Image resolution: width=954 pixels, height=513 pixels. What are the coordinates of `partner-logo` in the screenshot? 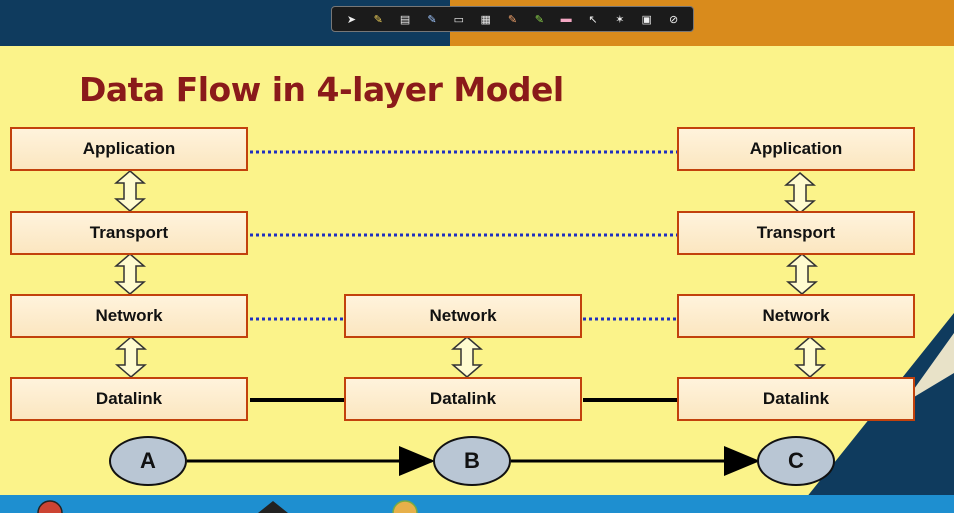 It's located at (273, 507).